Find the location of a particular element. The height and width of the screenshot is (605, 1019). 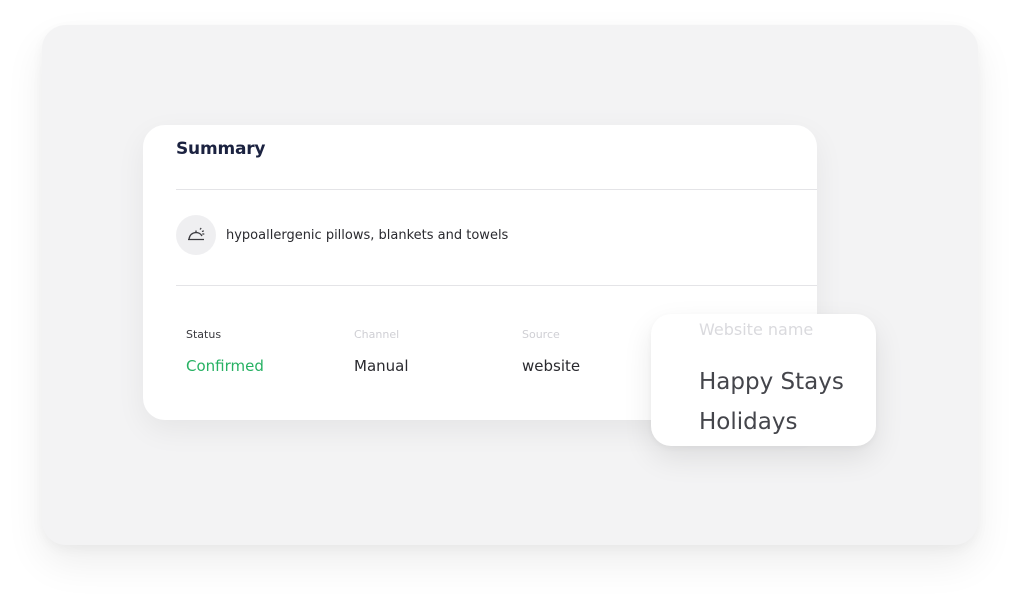

source-value: website is located at coordinates (551, 366).